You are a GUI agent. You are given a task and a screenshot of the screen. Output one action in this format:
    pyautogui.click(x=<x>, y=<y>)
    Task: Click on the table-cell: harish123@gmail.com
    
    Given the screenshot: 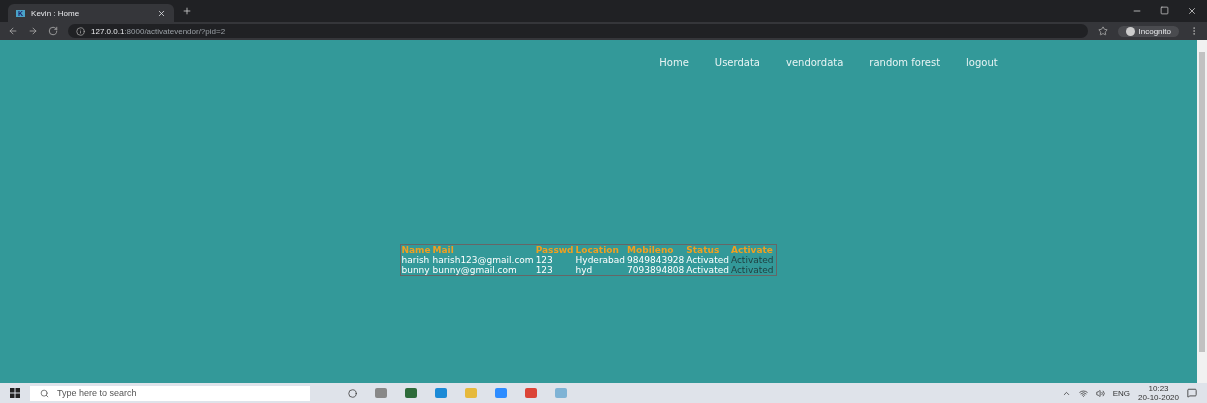 What is the action you would take?
    pyautogui.click(x=484, y=260)
    